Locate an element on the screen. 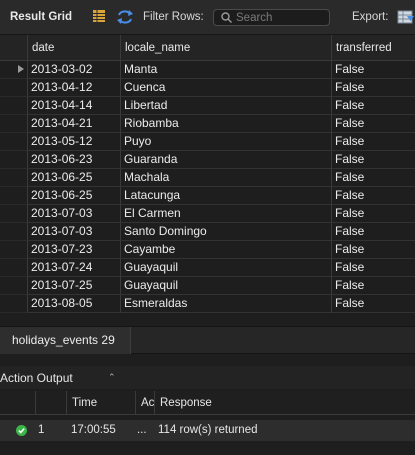 The width and height of the screenshot is (415, 455). cell-date: 2013-04-12 is located at coordinates (74, 88).